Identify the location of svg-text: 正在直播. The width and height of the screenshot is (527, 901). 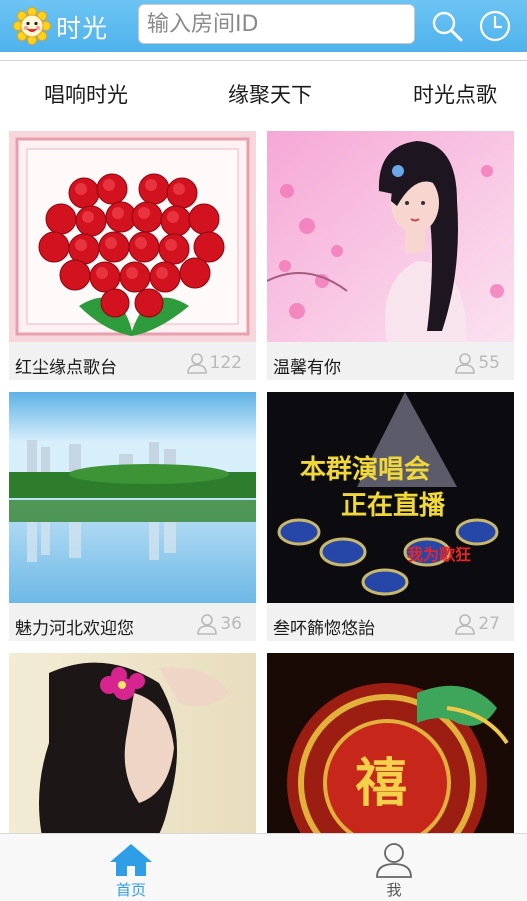
(393, 506).